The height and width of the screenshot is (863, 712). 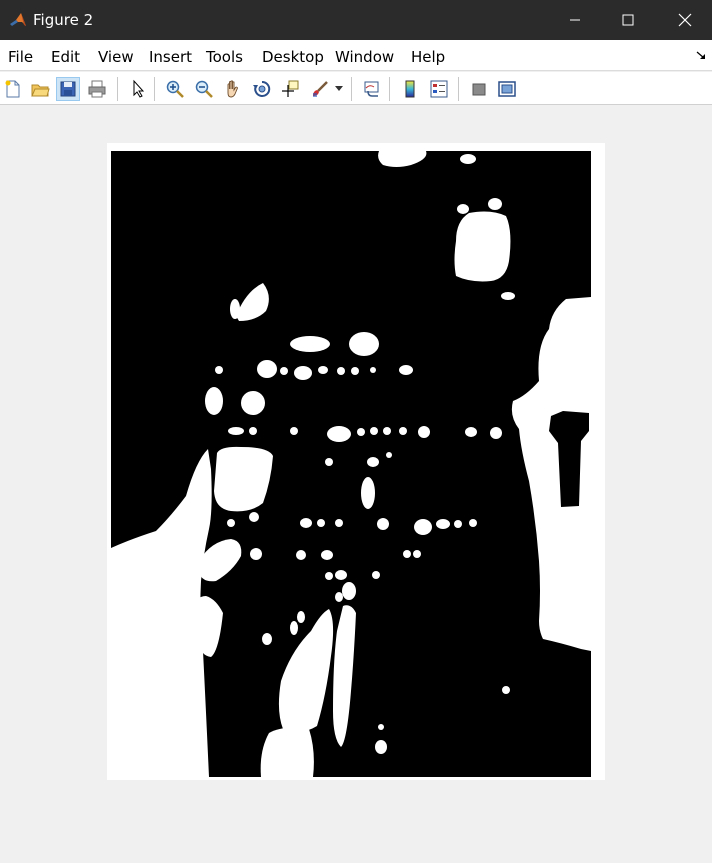 I want to click on menu-insert: Insert, so click(x=170, y=57).